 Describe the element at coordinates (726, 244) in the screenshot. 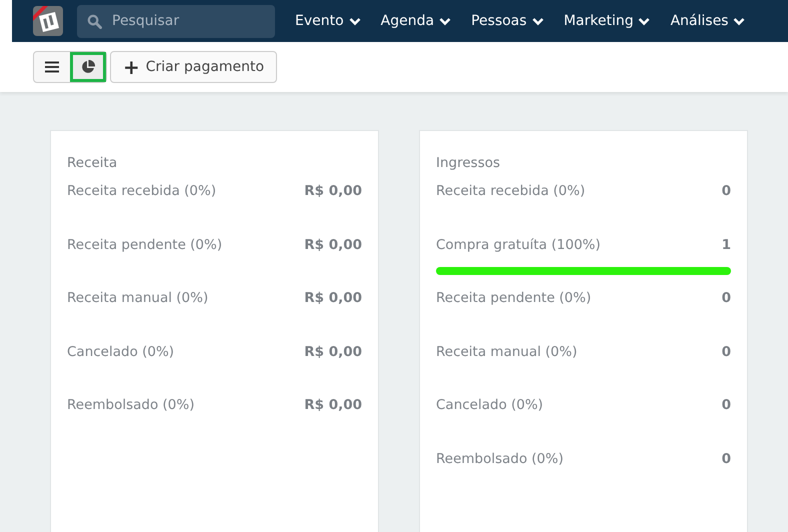

I see `stat-value: 1` at that location.